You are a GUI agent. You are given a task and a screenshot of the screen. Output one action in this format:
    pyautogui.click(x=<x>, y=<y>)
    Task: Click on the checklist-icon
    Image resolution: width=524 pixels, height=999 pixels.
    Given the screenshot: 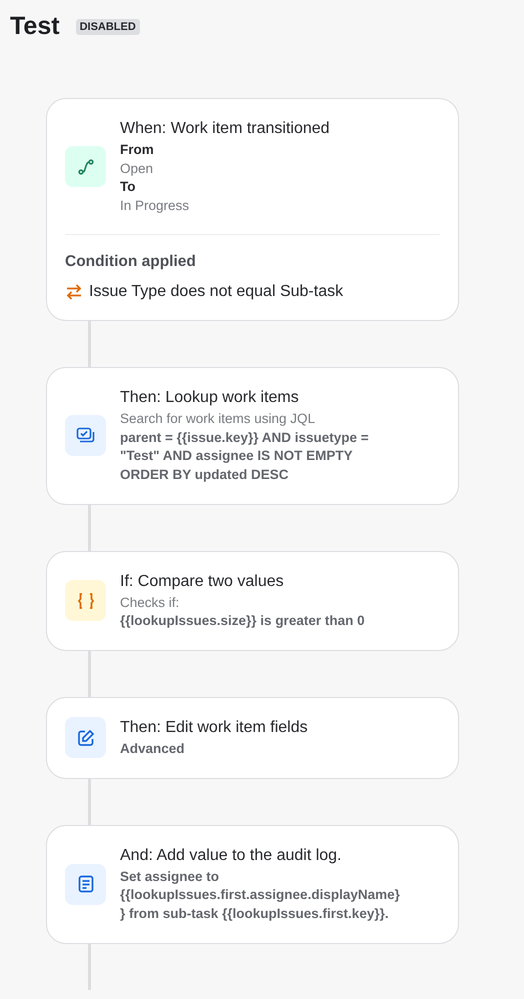 What is the action you would take?
    pyautogui.click(x=86, y=435)
    